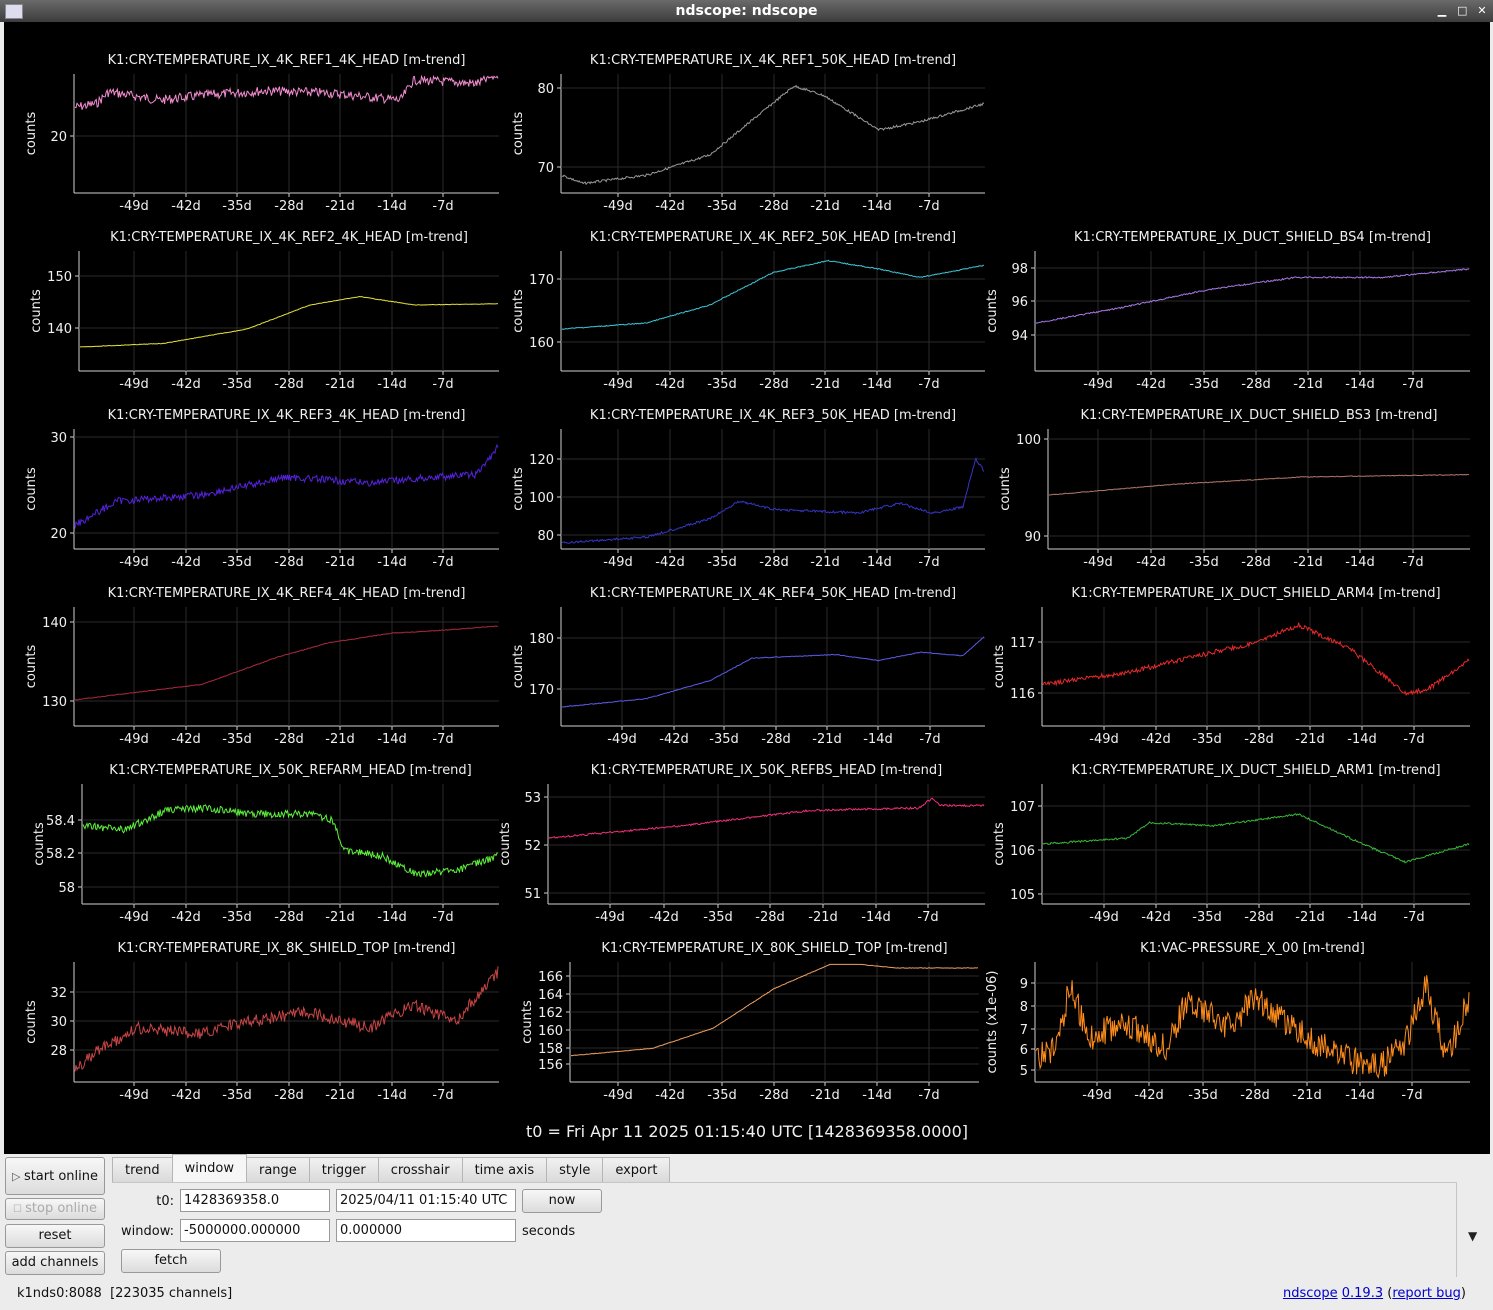 The width and height of the screenshot is (1493, 1310). Describe the element at coordinates (550, 1049) in the screenshot. I see `y-tick-label: 158` at that location.